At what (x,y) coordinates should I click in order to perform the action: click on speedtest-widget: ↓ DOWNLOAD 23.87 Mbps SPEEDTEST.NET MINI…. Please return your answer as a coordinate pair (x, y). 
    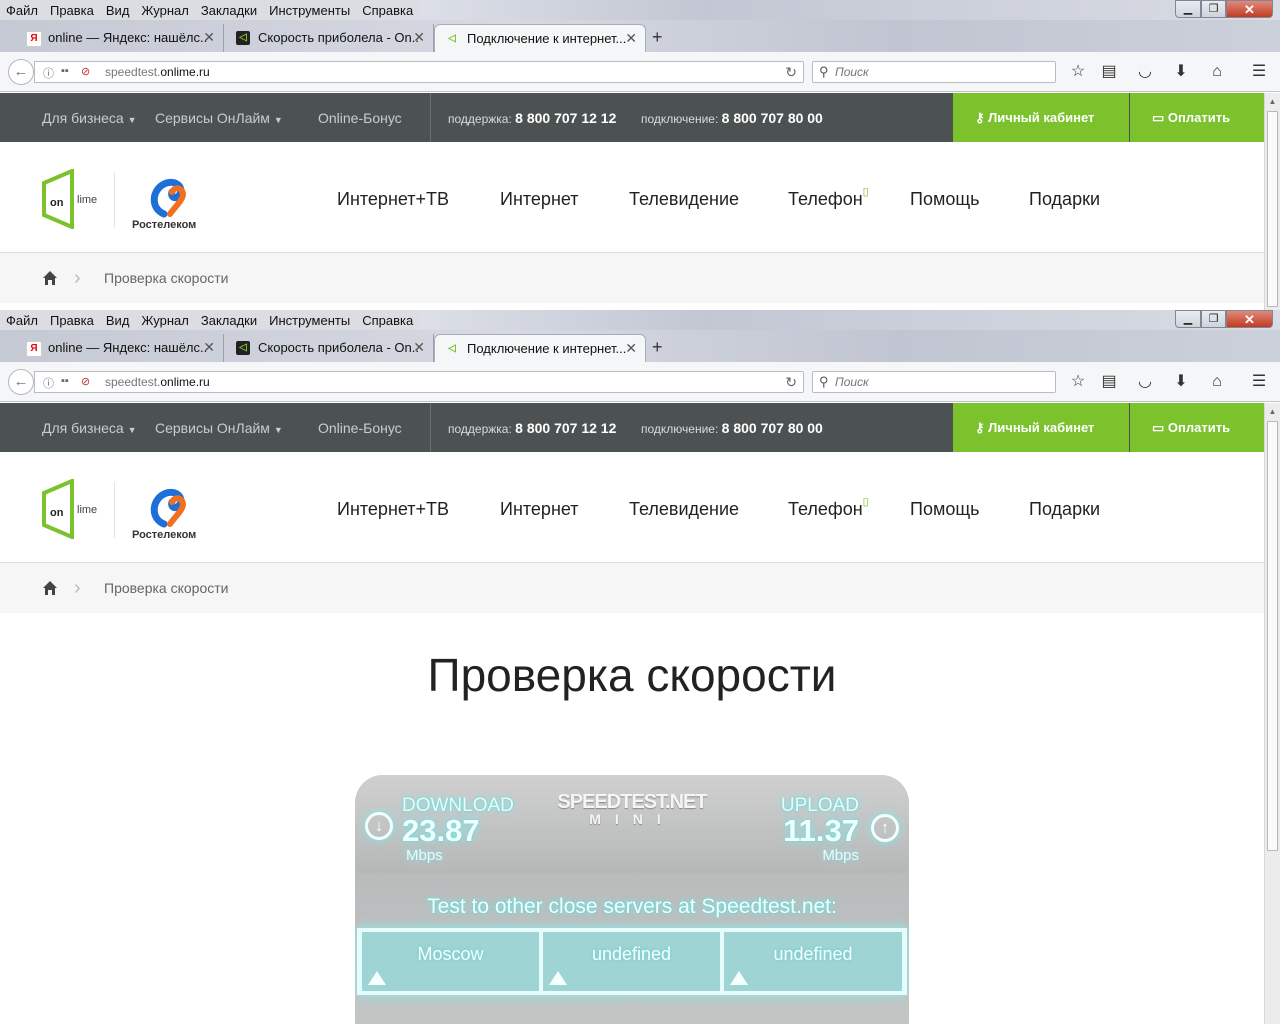
    Looking at the image, I should click on (632, 899).